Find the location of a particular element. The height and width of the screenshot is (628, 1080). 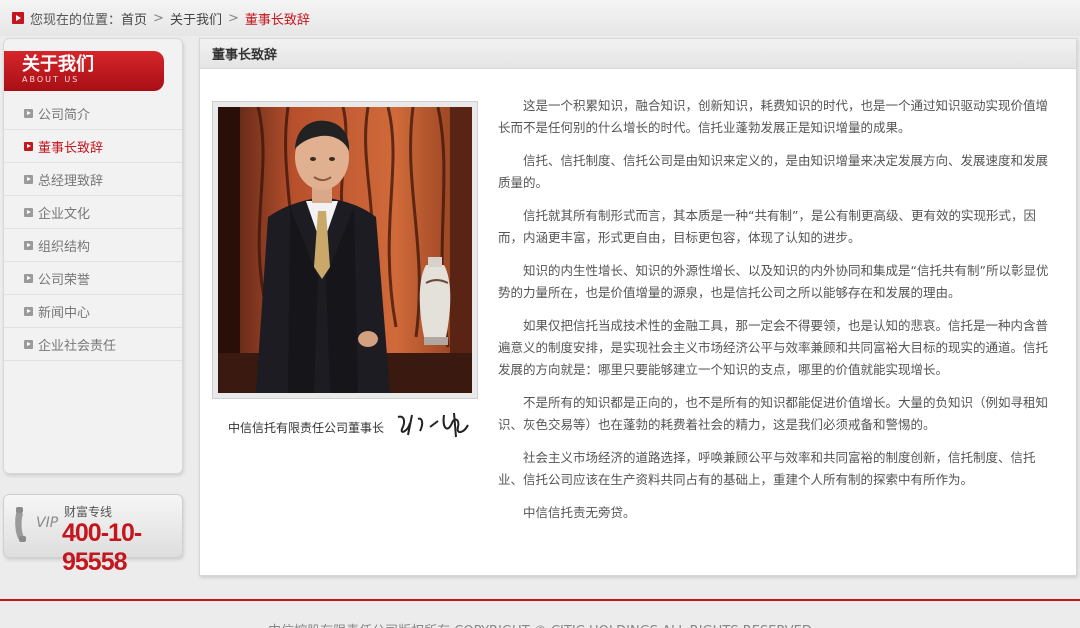

sidebar-item-honors: 公司荣誉 is located at coordinates (93, 278).